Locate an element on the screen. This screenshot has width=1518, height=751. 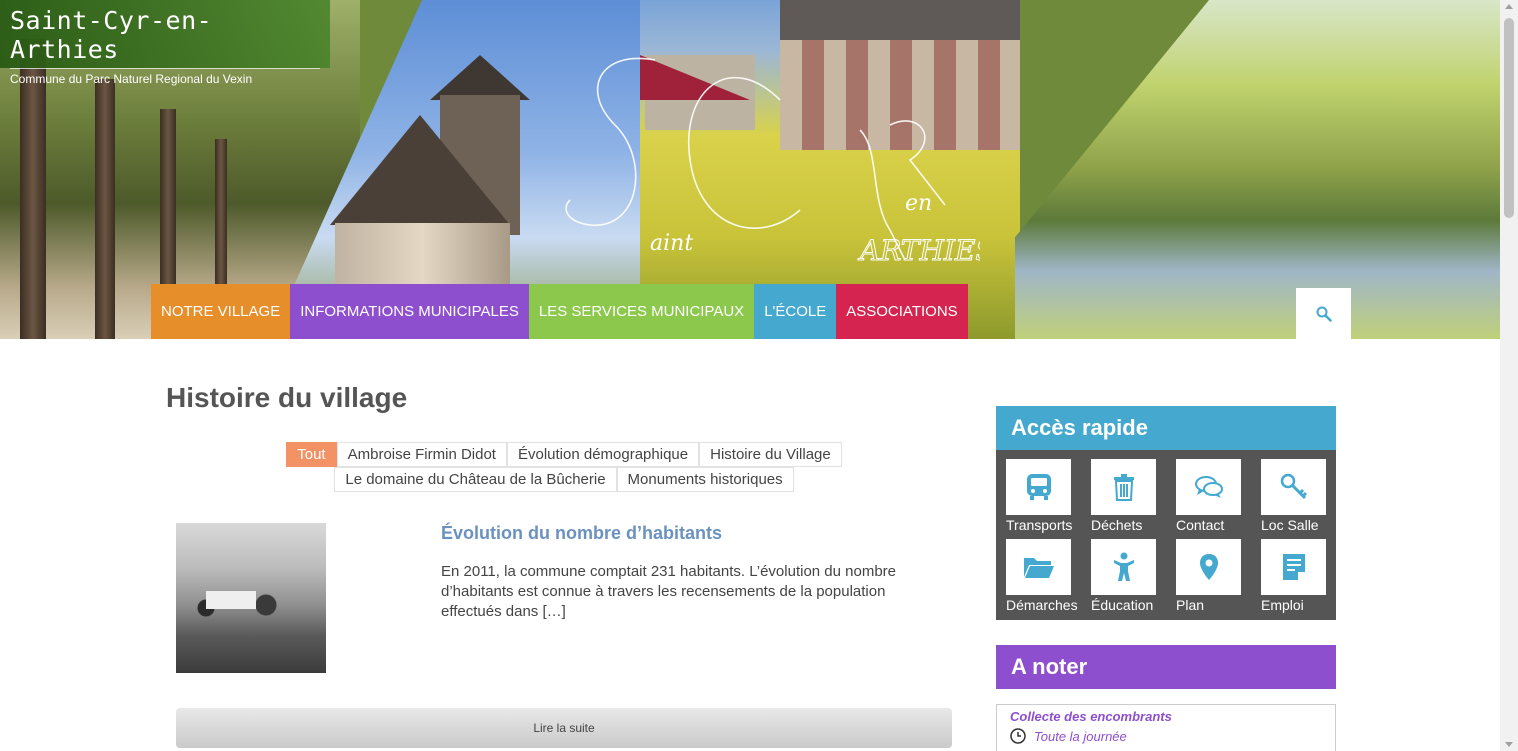
event-time: Toute la journée is located at coordinates (1166, 736).